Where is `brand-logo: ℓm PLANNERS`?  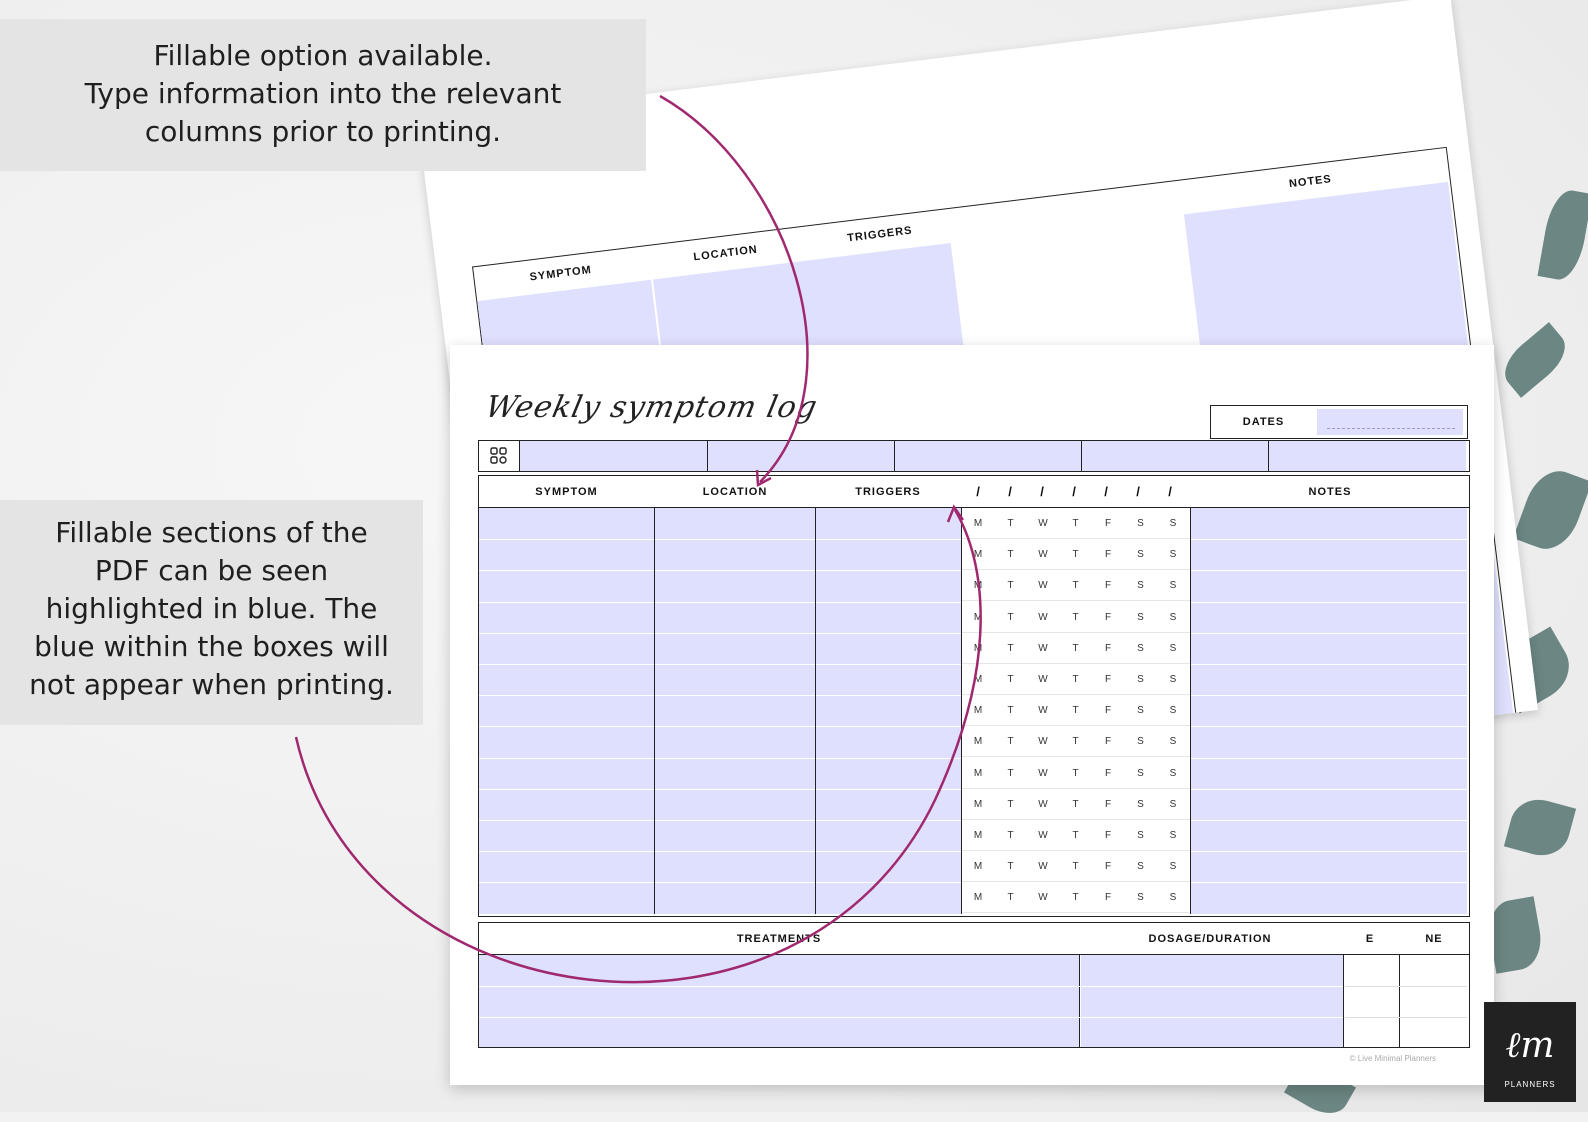 brand-logo: ℓm PLANNERS is located at coordinates (1530, 1052).